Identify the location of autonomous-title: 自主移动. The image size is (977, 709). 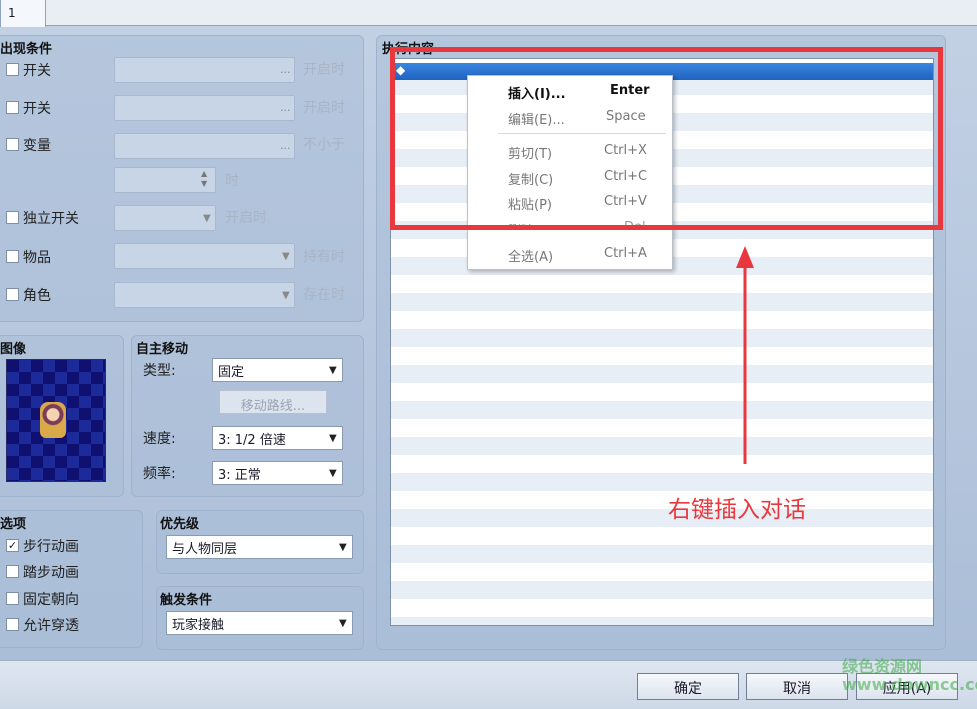
(162, 349).